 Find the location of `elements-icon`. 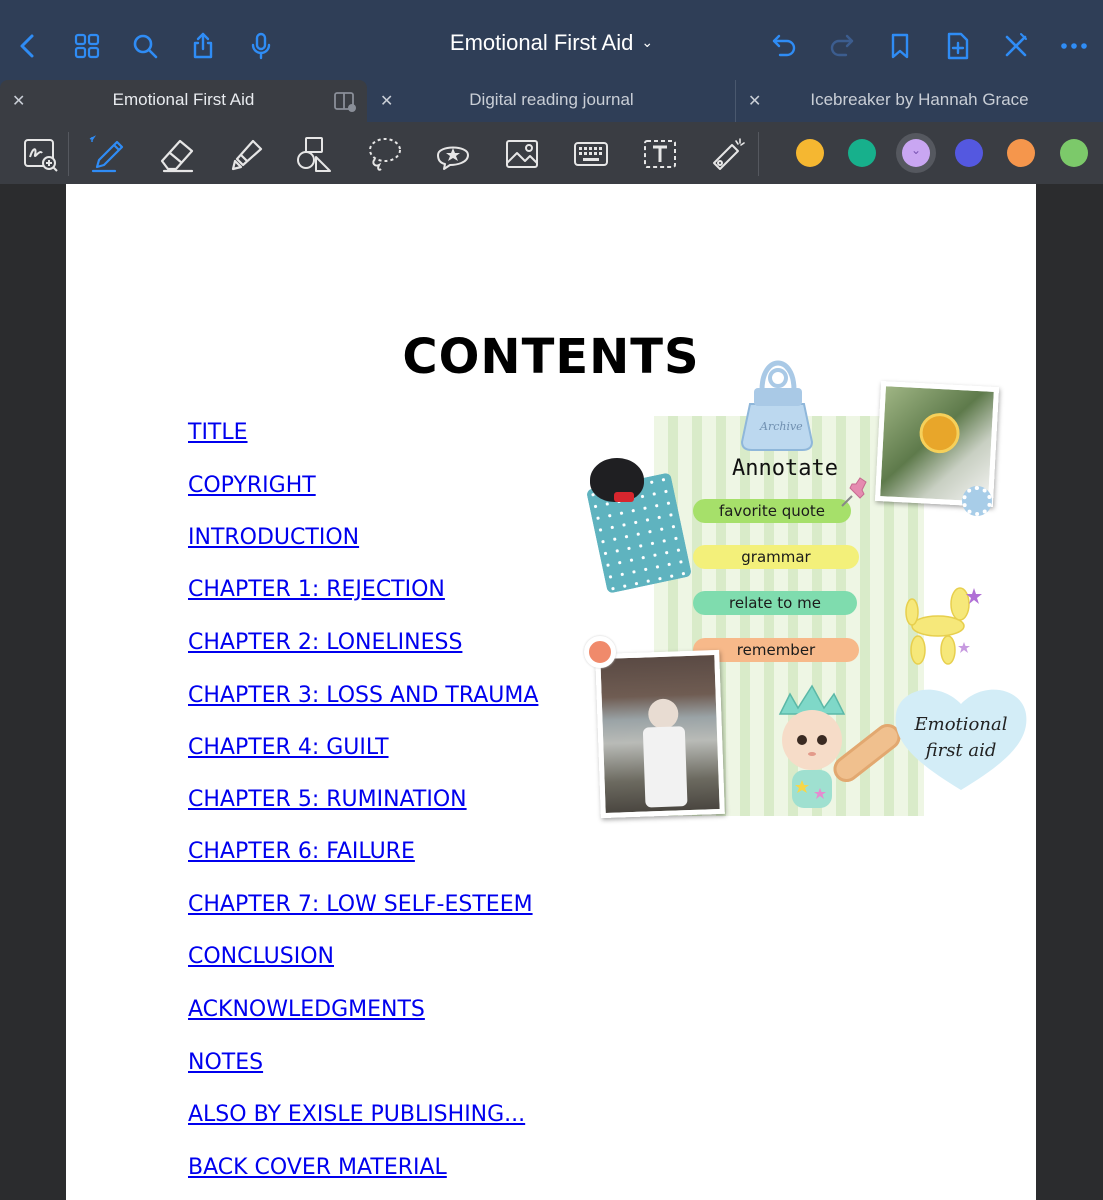

elements-icon is located at coordinates (453, 158).